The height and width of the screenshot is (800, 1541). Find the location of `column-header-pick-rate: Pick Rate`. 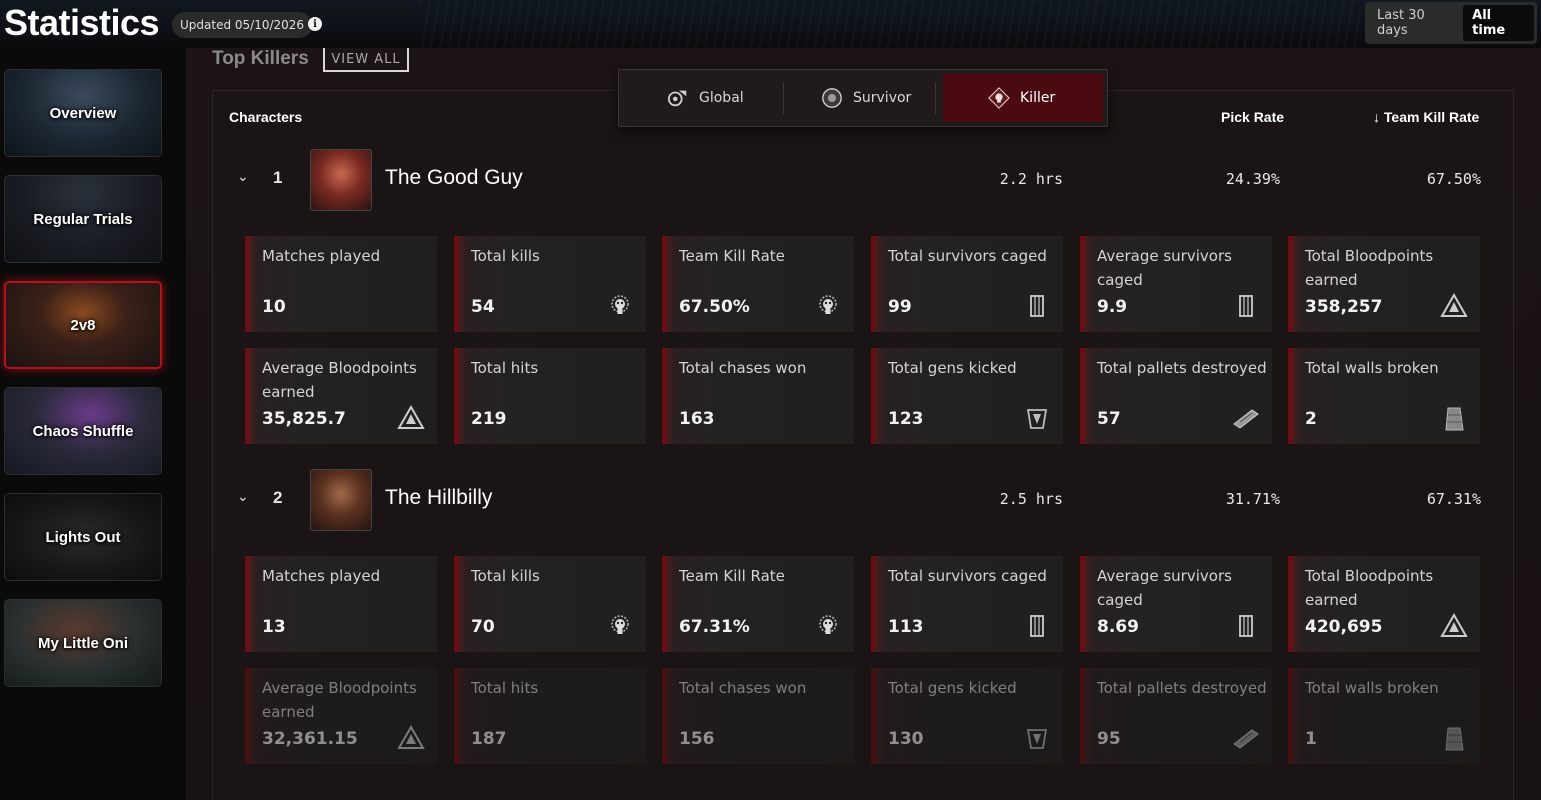

column-header-pick-rate: Pick Rate is located at coordinates (1252, 117).